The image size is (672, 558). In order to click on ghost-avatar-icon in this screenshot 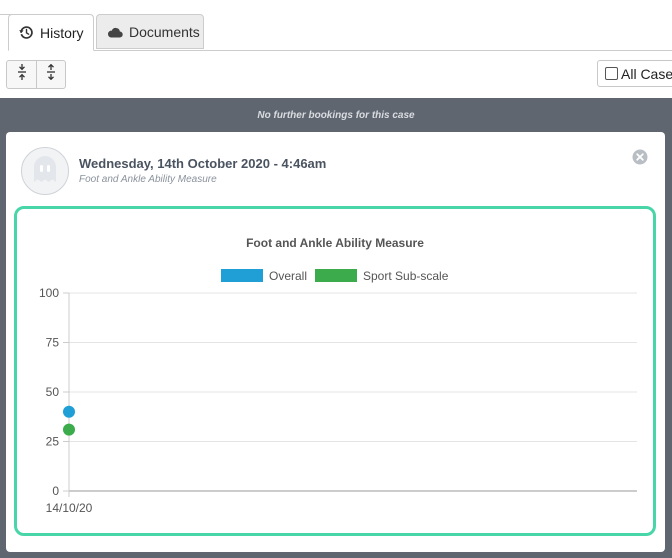, I will do `click(45, 171)`.